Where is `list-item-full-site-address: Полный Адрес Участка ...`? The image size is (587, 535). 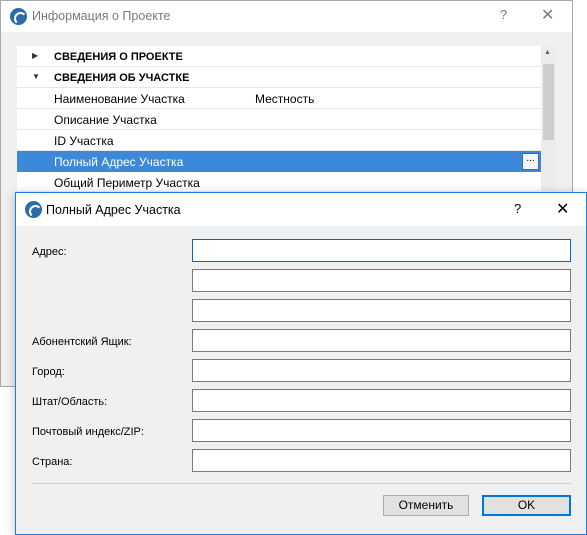 list-item-full-site-address: Полный Адрес Участка ... is located at coordinates (279, 161).